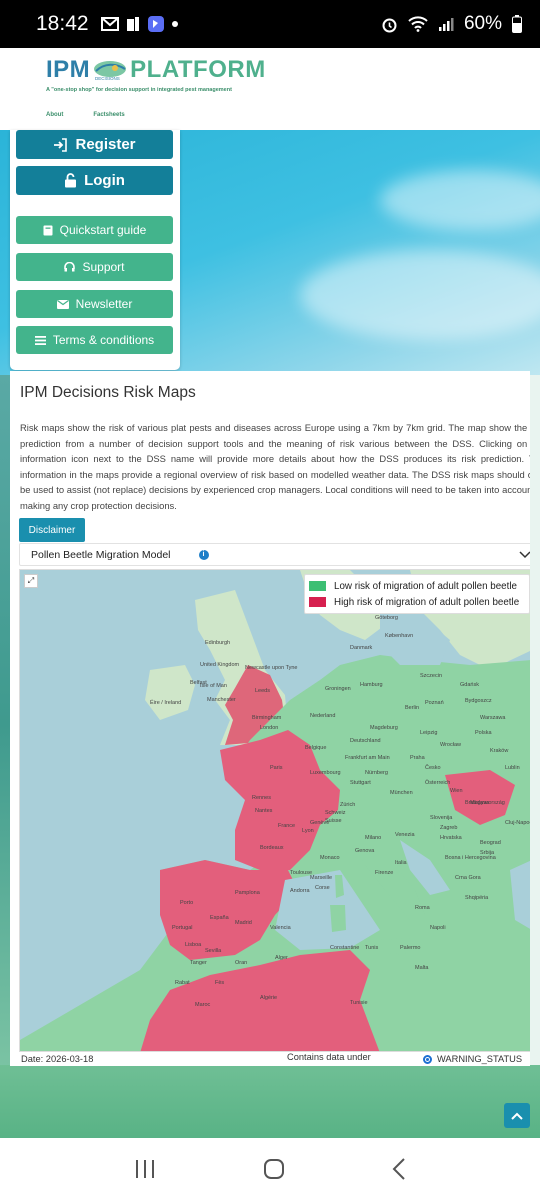 The image size is (540, 1200). What do you see at coordinates (274, 554) in the screenshot?
I see `model-select: Pollen Beetle Migration Model i` at bounding box center [274, 554].